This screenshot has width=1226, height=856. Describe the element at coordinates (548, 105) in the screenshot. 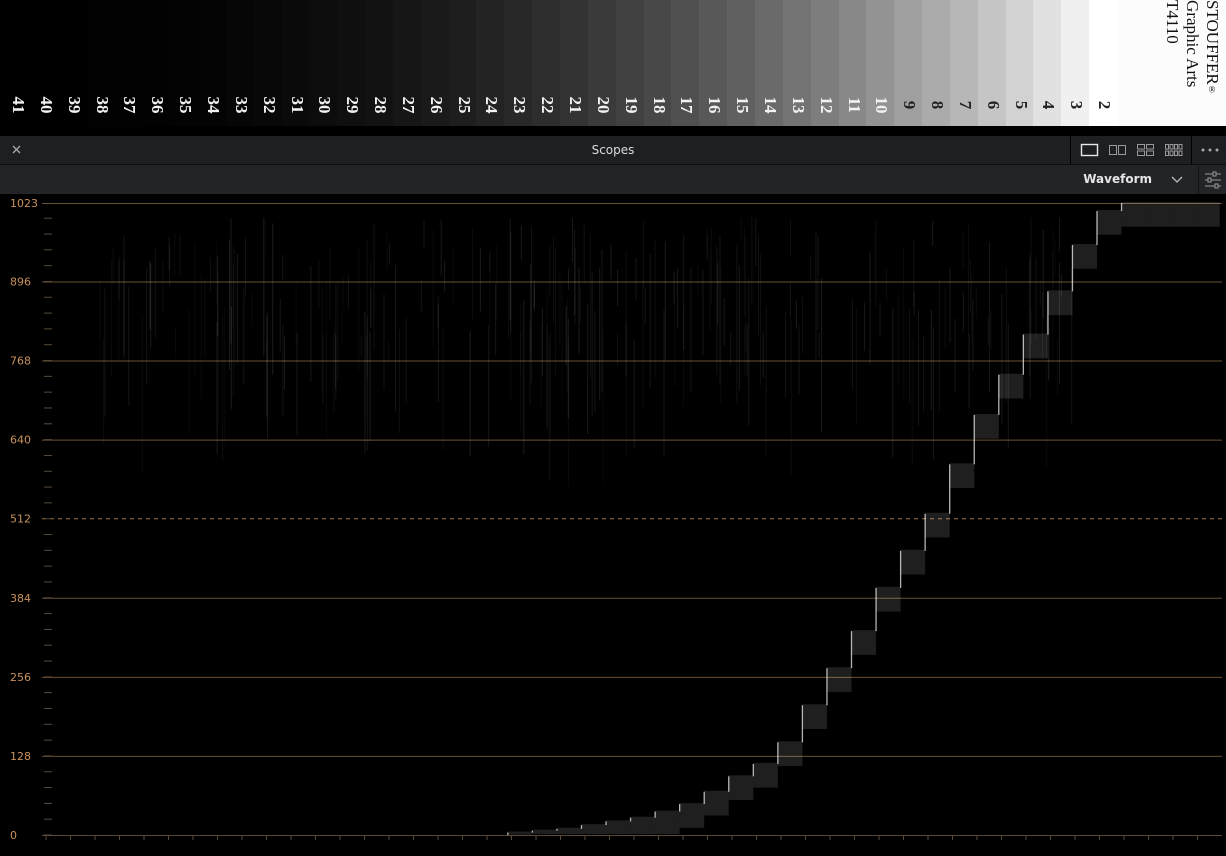

I see `wedge-step-number: 22` at that location.